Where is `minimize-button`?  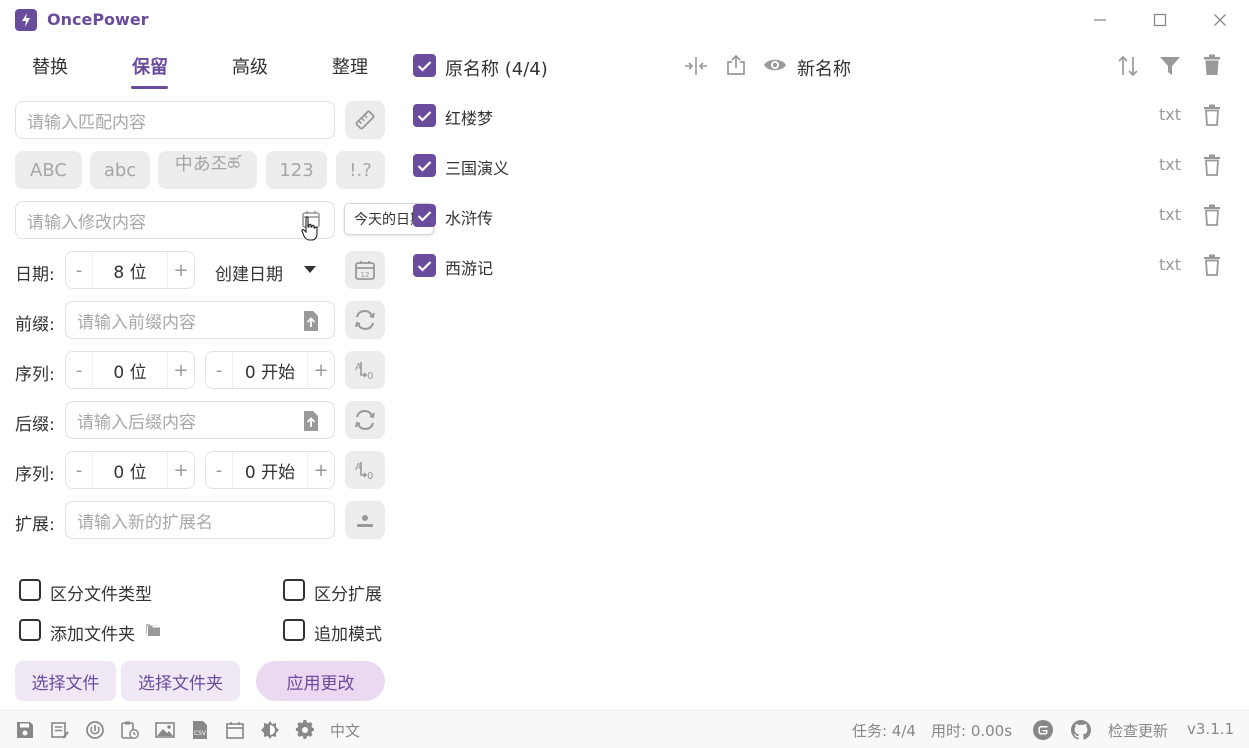
minimize-button is located at coordinates (1100, 20).